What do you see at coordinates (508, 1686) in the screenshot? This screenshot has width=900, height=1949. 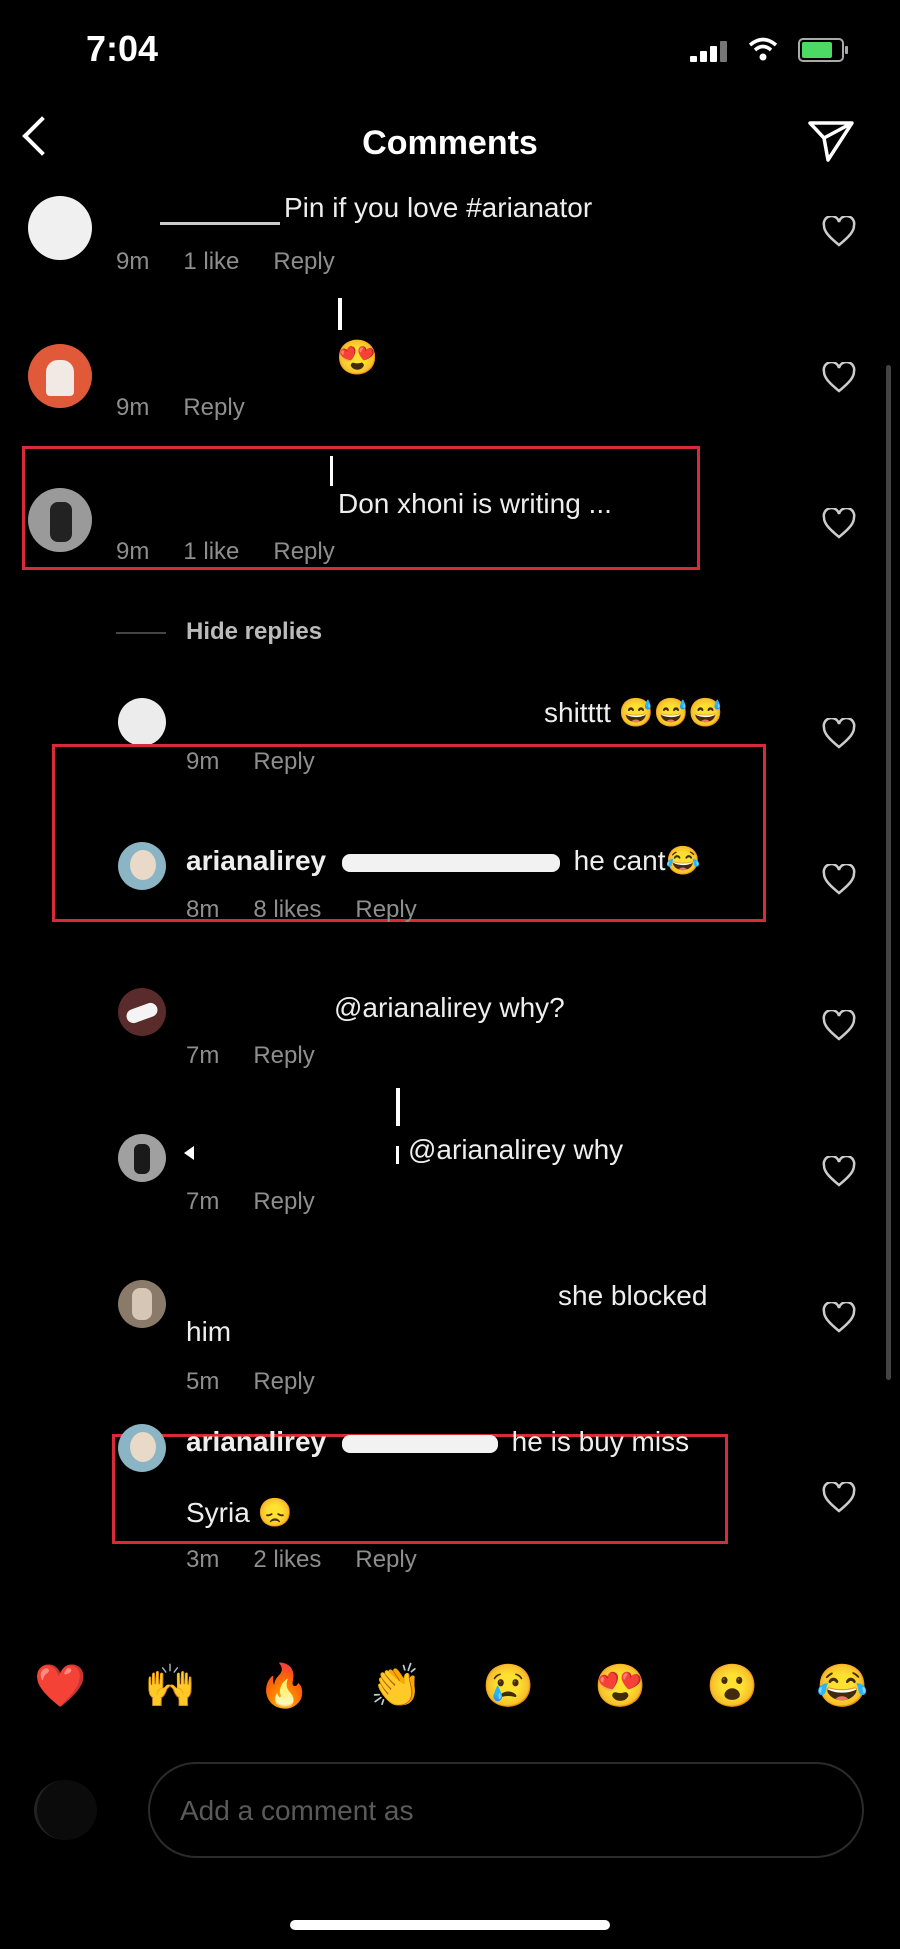 I see `emoji-crying-face: 😢` at bounding box center [508, 1686].